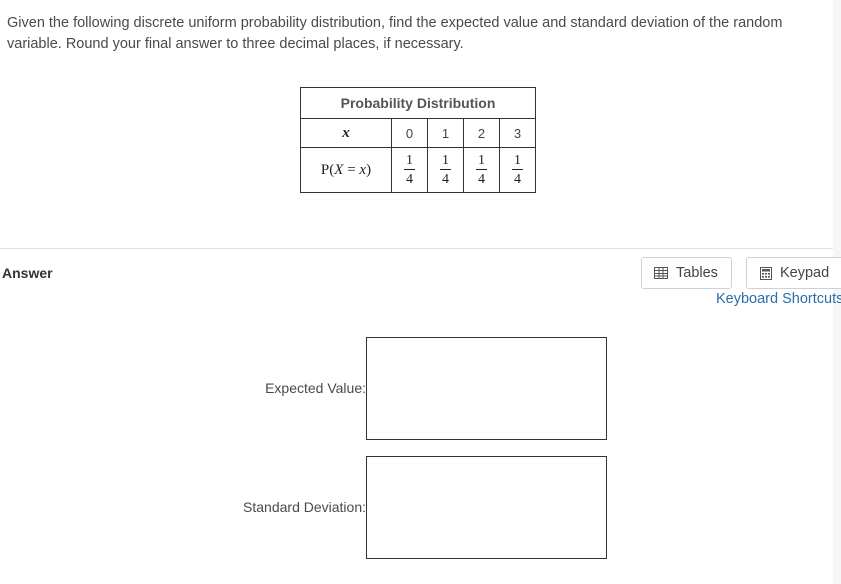 This screenshot has height=584, width=841. I want to click on x-value-cell: 1, so click(445, 133).